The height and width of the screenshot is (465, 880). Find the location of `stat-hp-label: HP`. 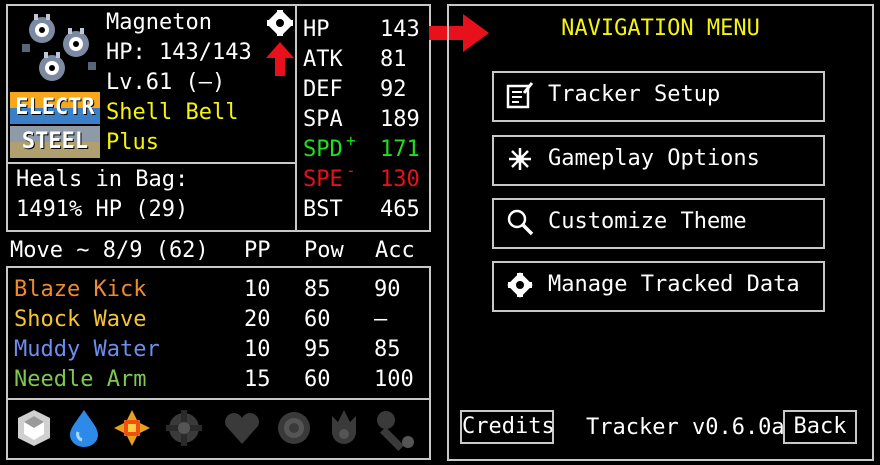

stat-hp-label: HP is located at coordinates (316, 29).